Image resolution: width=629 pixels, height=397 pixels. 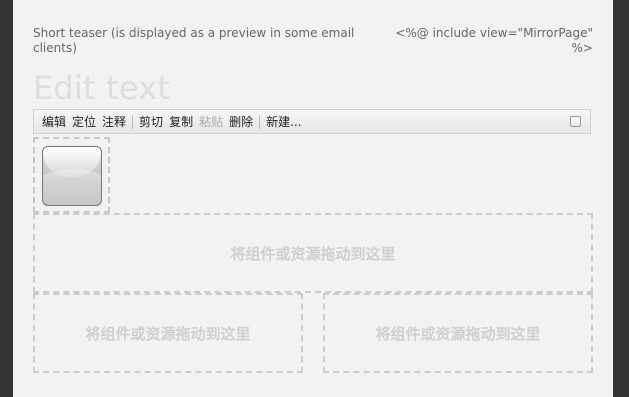 What do you see at coordinates (181, 121) in the screenshot?
I see `copy-button: 复制` at bounding box center [181, 121].